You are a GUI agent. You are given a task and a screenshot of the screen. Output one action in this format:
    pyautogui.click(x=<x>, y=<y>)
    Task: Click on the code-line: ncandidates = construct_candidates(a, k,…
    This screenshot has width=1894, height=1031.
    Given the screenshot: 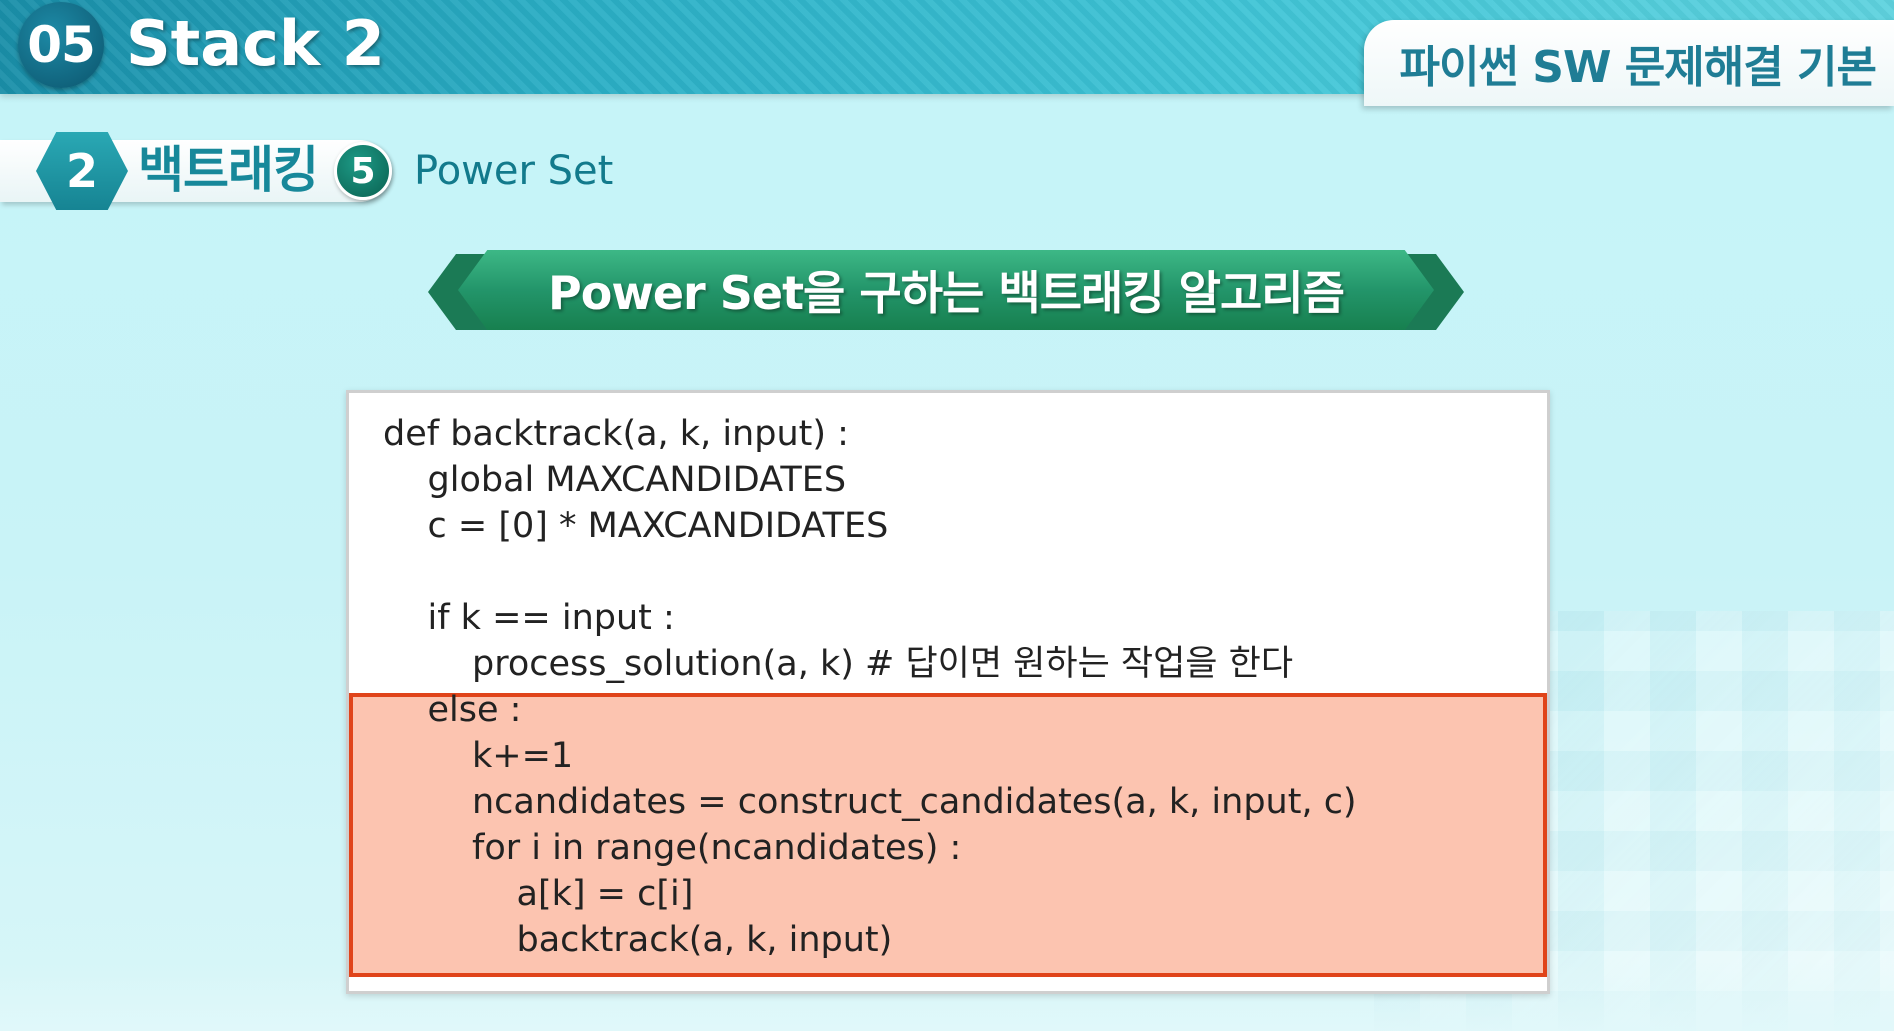 What is the action you would take?
    pyautogui.click(x=870, y=802)
    